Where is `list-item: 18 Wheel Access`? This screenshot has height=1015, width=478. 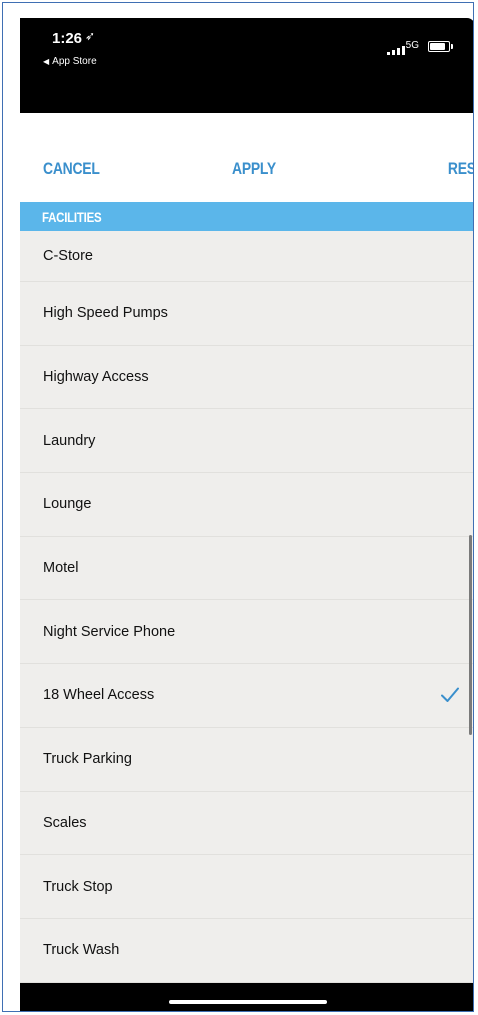 list-item: 18 Wheel Access is located at coordinates (246, 696).